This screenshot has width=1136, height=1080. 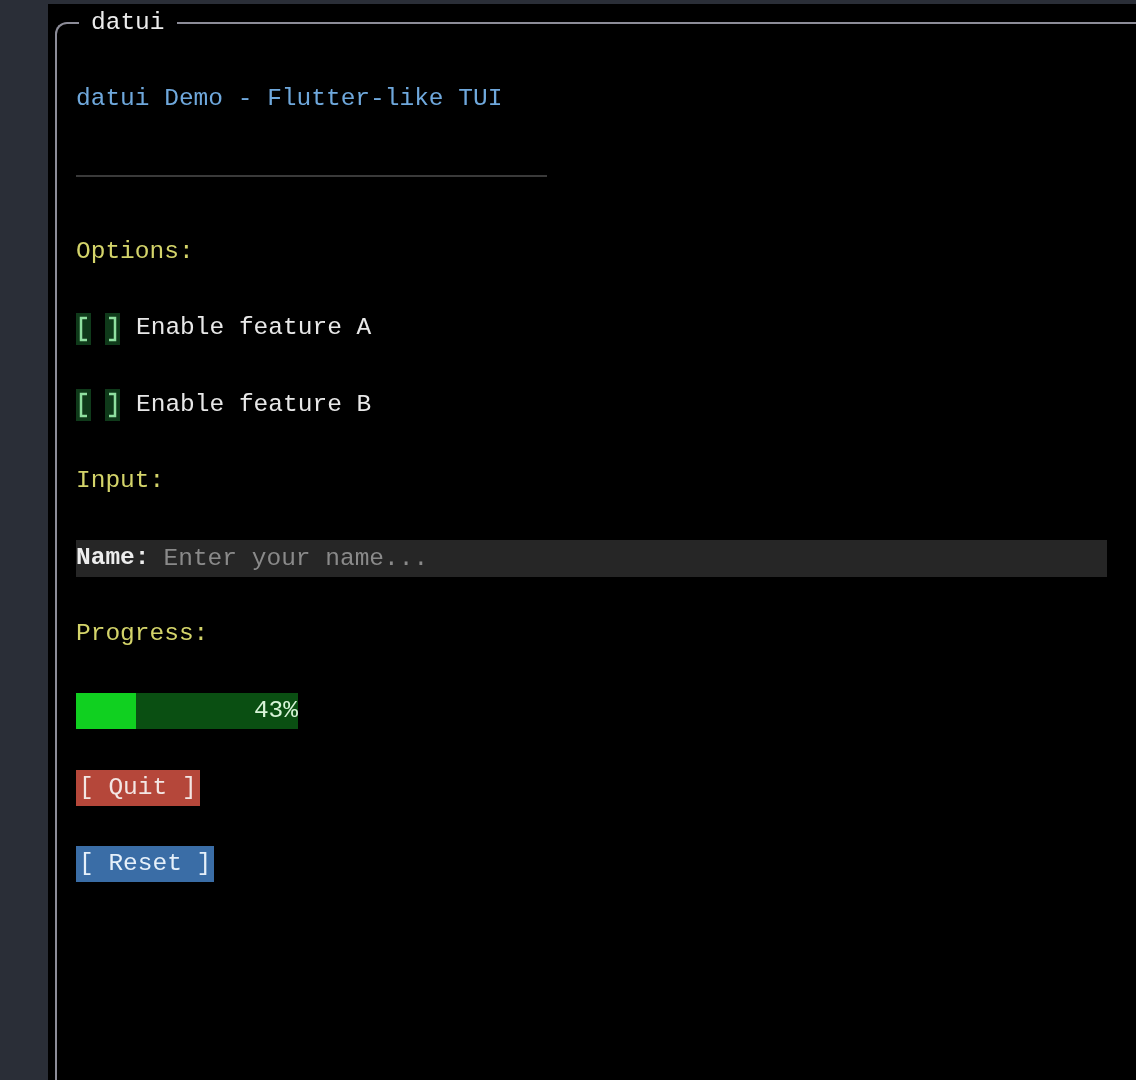 I want to click on reset-button: [ Reset ], so click(x=145, y=864).